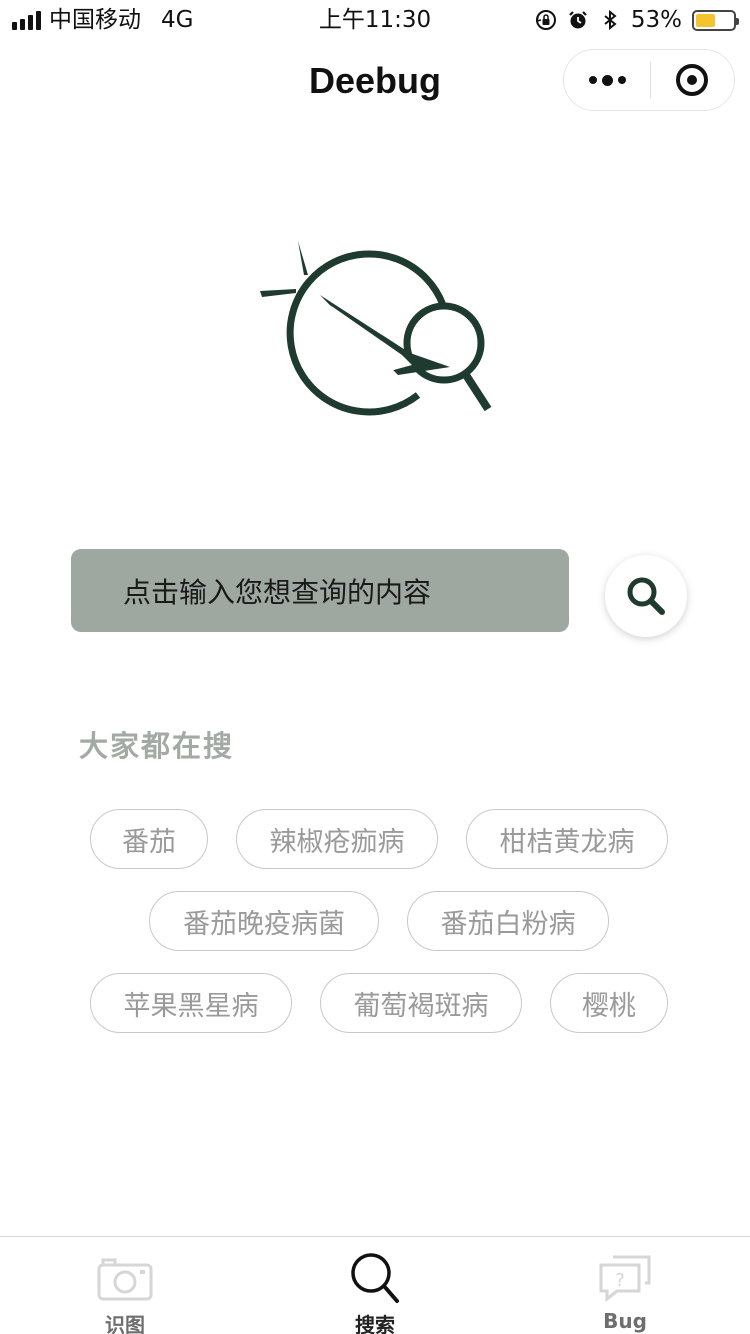 This screenshot has height=1334, width=750. I want to click on battery-level, so click(705, 20).